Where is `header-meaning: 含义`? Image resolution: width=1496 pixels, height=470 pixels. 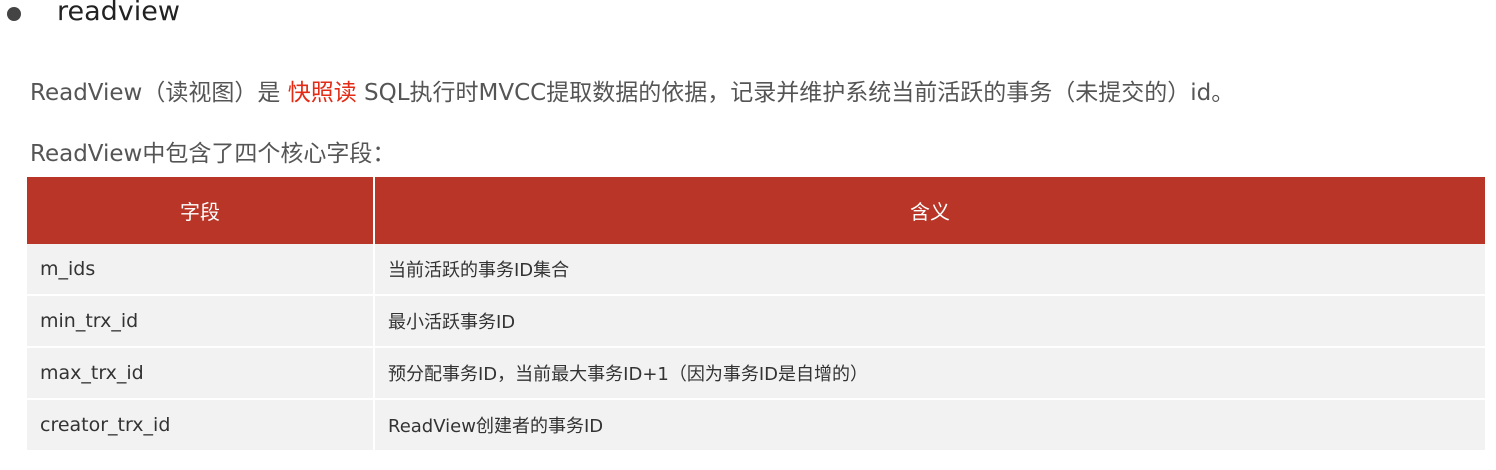 header-meaning: 含义 is located at coordinates (929, 210).